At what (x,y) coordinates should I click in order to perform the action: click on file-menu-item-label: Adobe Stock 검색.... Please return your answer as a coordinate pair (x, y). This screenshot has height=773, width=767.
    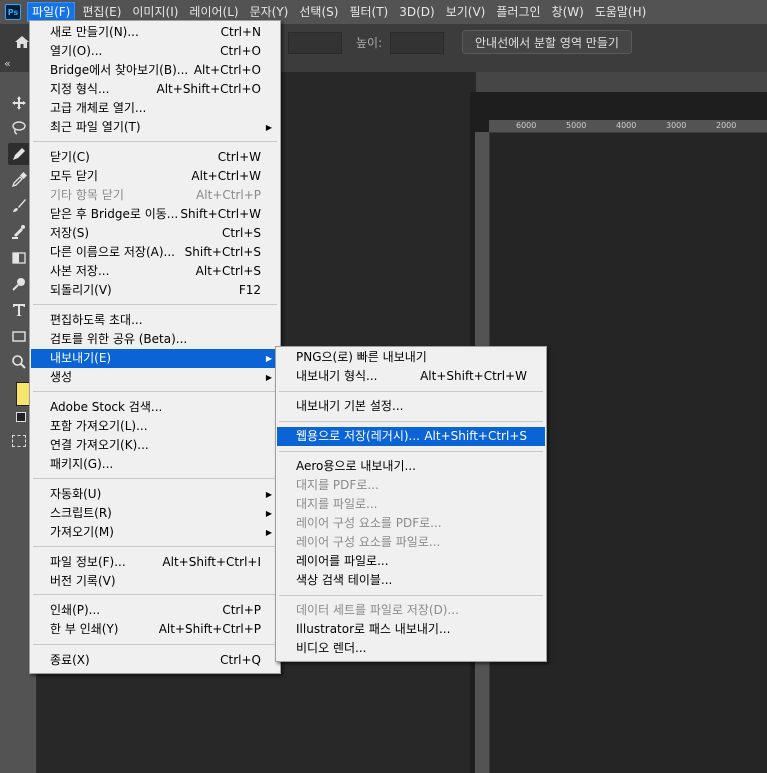
    Looking at the image, I should click on (106, 407).